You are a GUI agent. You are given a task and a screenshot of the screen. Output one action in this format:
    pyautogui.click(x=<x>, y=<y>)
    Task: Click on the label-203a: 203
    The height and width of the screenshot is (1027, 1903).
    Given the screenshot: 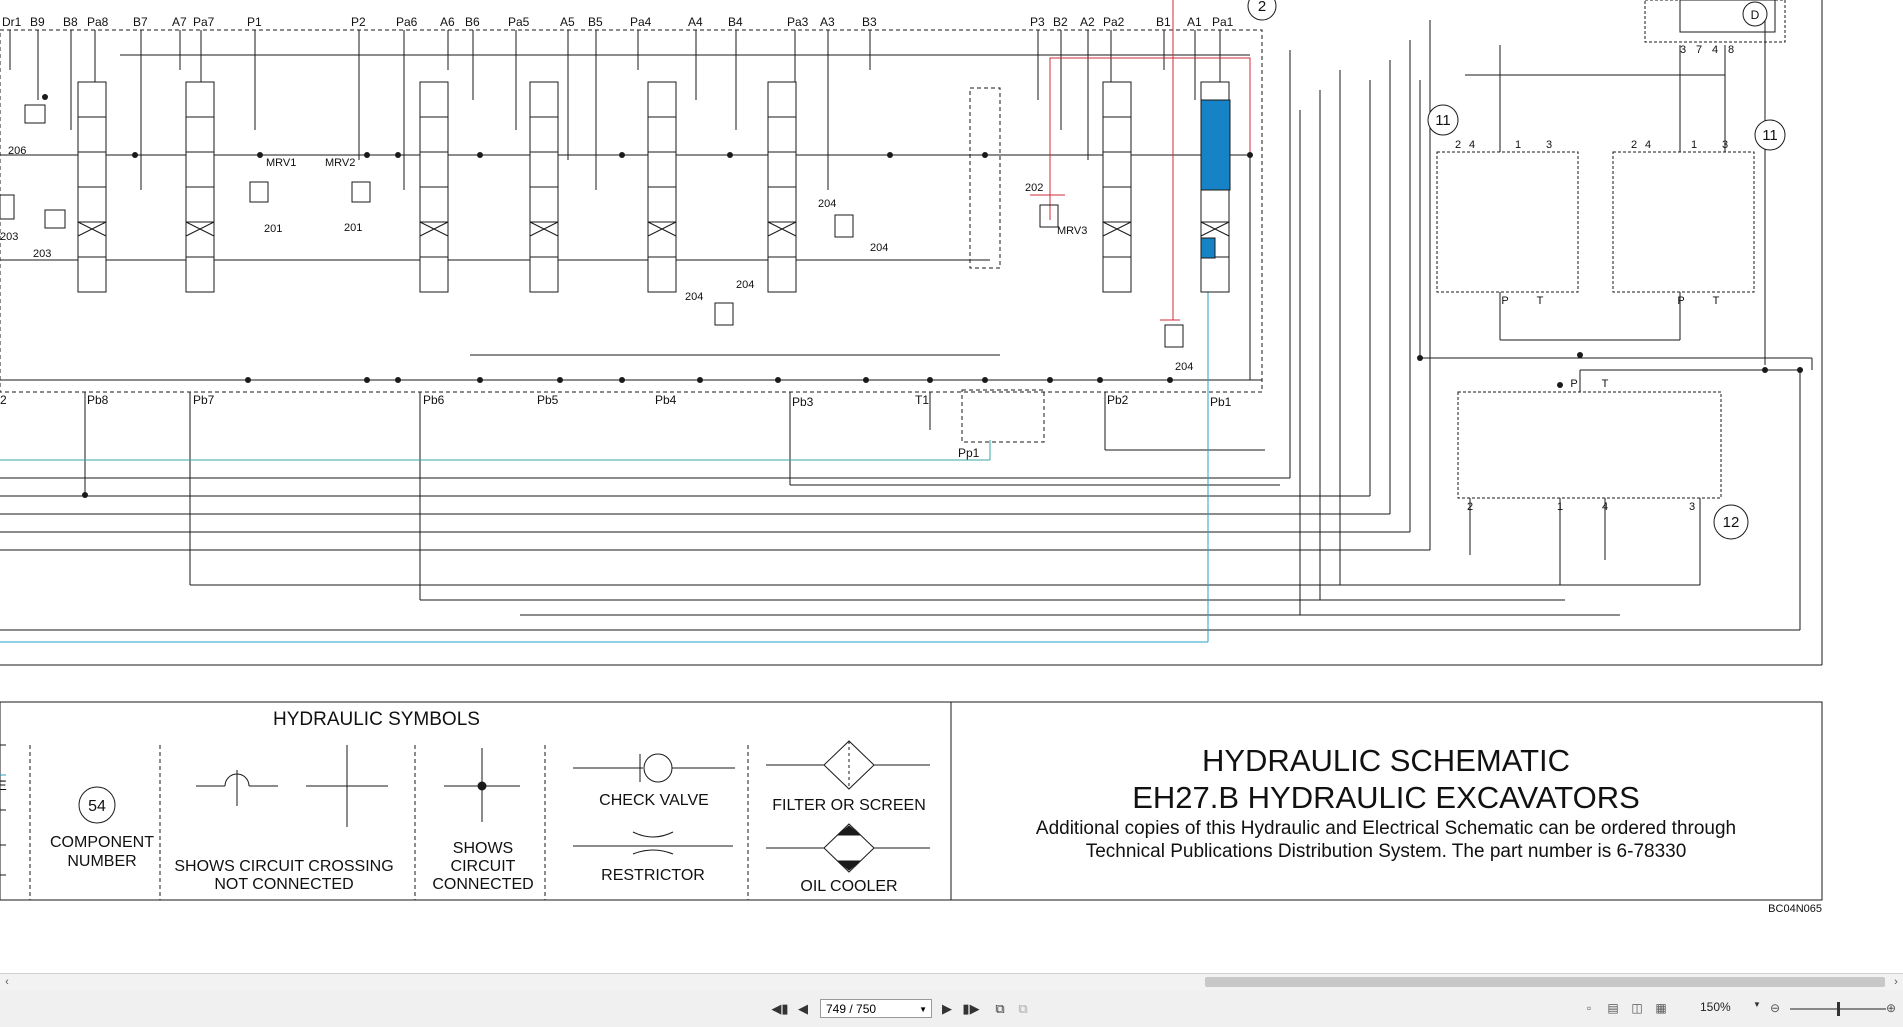 What is the action you would take?
    pyautogui.click(x=9, y=237)
    